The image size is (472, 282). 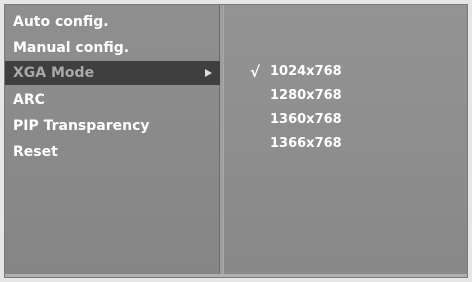 What do you see at coordinates (208, 73) in the screenshot?
I see `right-arrow-icon` at bounding box center [208, 73].